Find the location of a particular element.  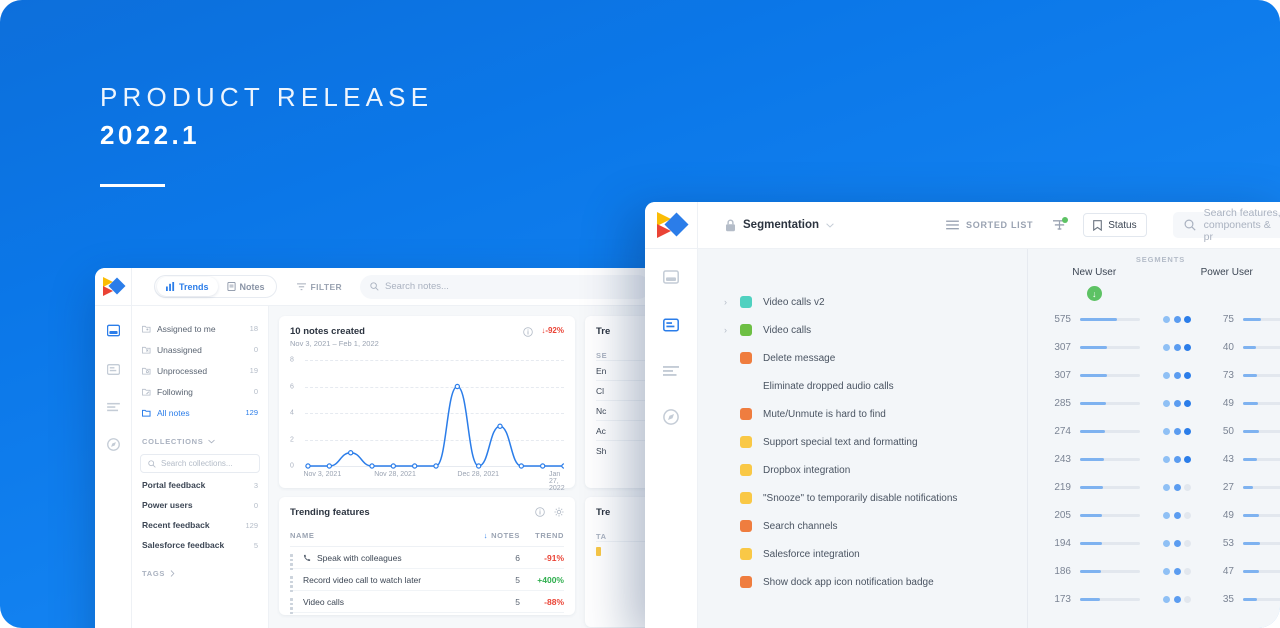

segment-data-row: 307 73 is located at coordinates (1154, 375).